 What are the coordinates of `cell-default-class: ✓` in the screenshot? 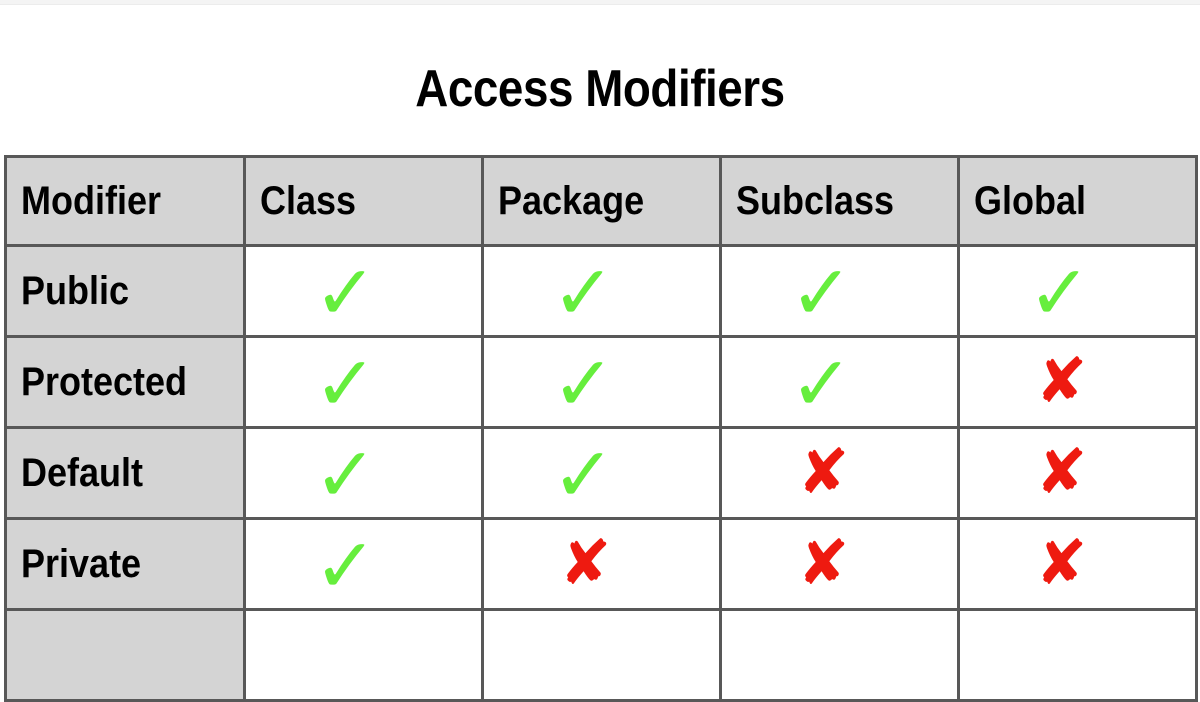 It's located at (363, 473).